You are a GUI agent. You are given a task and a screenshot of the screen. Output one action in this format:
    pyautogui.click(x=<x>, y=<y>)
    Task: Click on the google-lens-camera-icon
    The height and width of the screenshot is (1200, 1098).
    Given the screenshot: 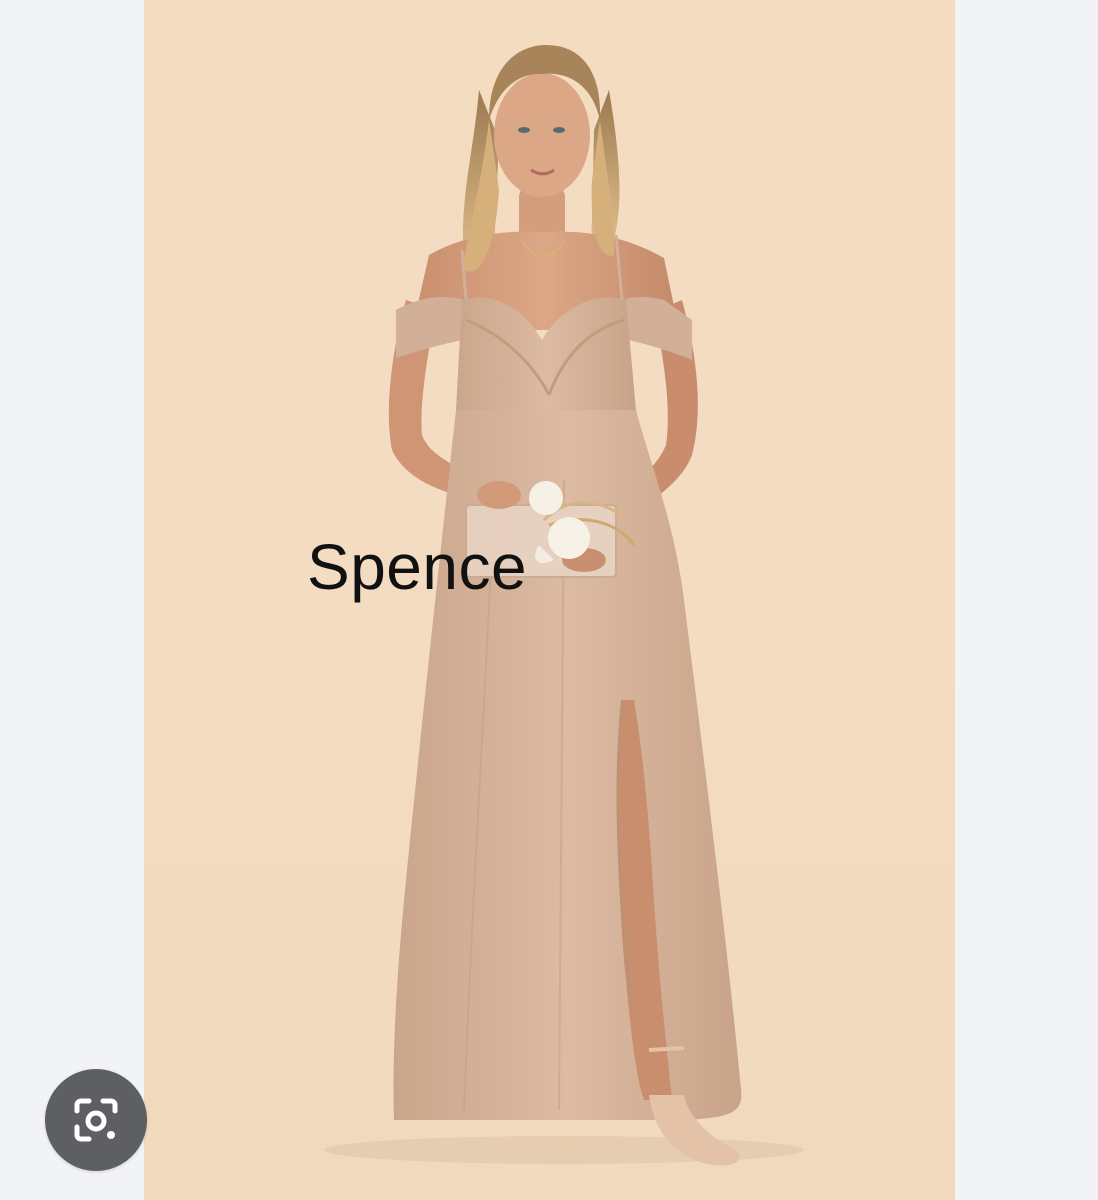 What is the action you would take?
    pyautogui.click(x=96, y=1120)
    